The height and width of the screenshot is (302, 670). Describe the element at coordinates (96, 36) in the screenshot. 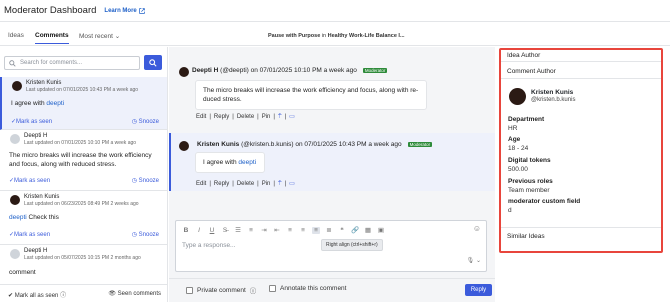

I see `sort-label: Most recent` at that location.